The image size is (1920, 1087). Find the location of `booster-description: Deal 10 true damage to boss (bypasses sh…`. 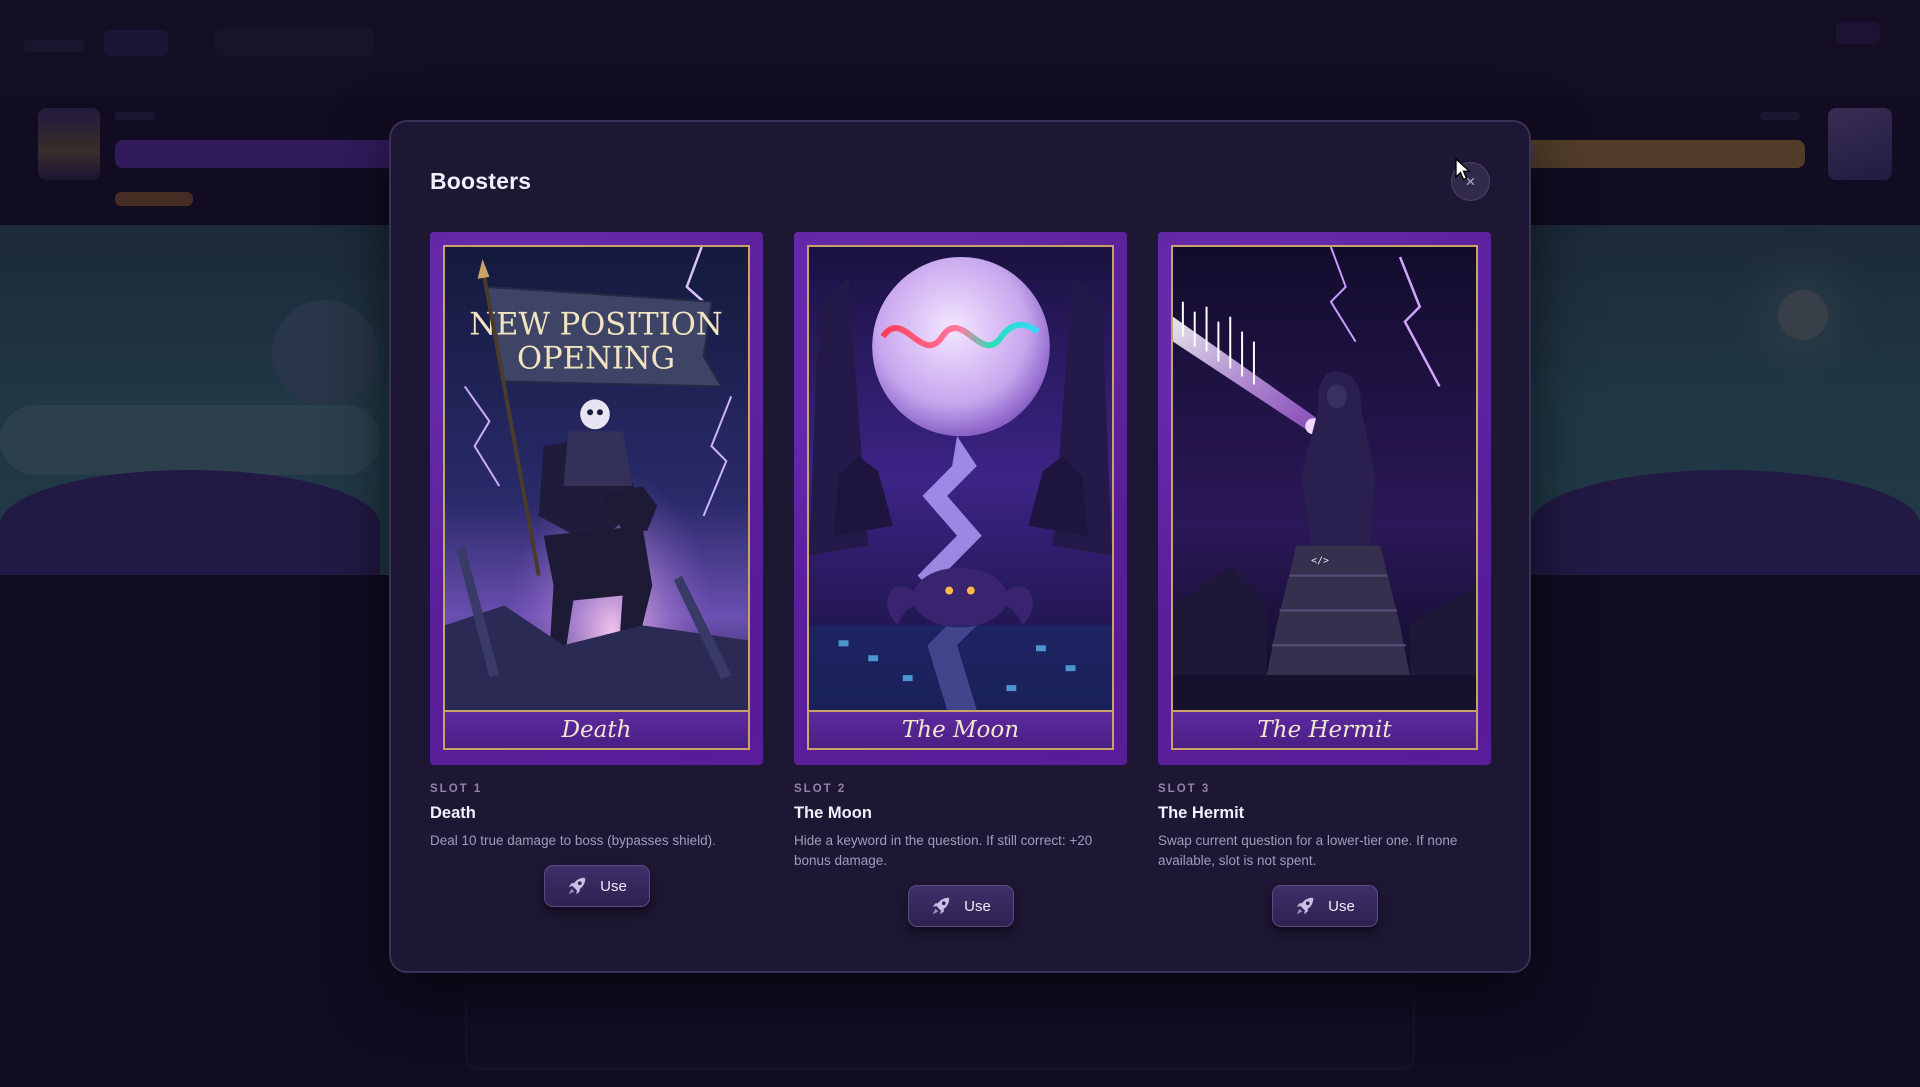

booster-description: Deal 10 true damage to boss (bypasses sh… is located at coordinates (573, 840).